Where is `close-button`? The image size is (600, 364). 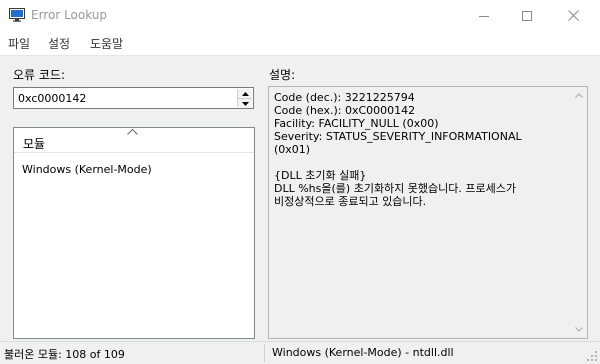 close-button is located at coordinates (573, 15).